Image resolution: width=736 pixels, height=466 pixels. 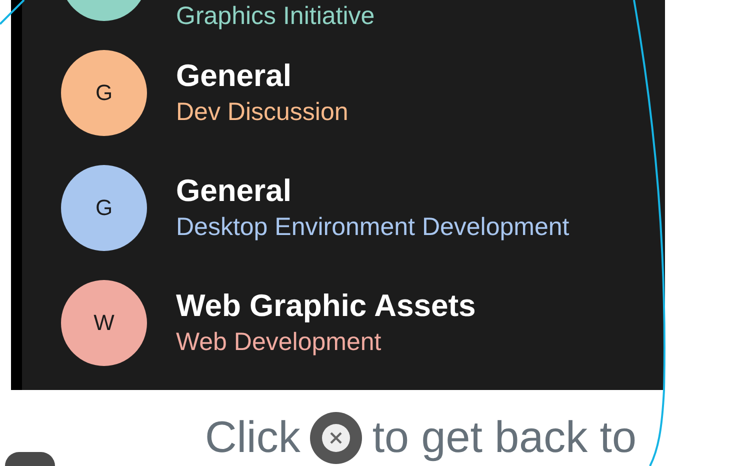 What do you see at coordinates (104, 323) in the screenshot?
I see `avatar: W` at bounding box center [104, 323].